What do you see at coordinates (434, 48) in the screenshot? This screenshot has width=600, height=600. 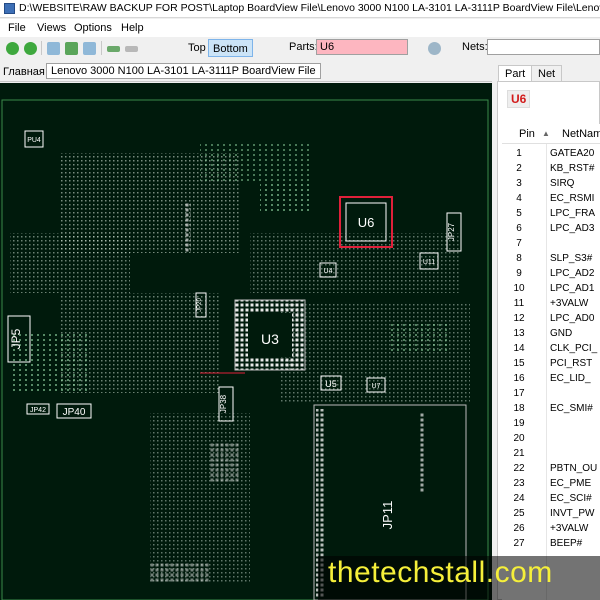 I see `search-icon` at bounding box center [434, 48].